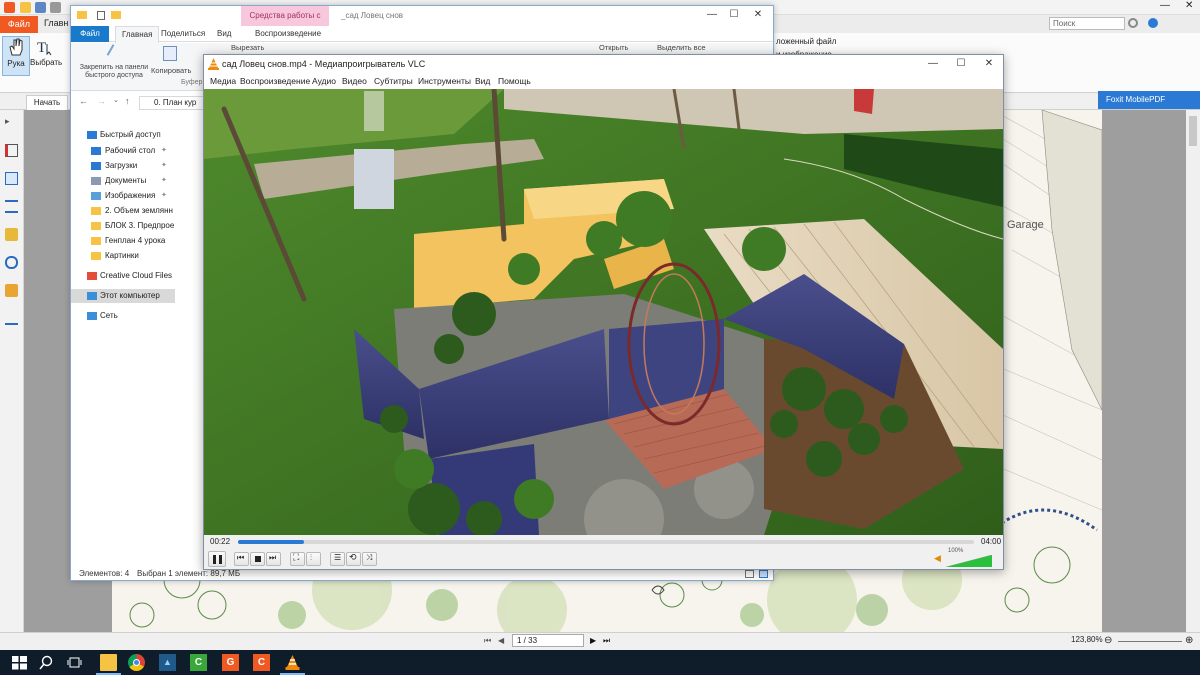 The width and height of the screenshot is (1200, 675). Describe the element at coordinates (101, 15) in the screenshot. I see `properties-icon` at that location.